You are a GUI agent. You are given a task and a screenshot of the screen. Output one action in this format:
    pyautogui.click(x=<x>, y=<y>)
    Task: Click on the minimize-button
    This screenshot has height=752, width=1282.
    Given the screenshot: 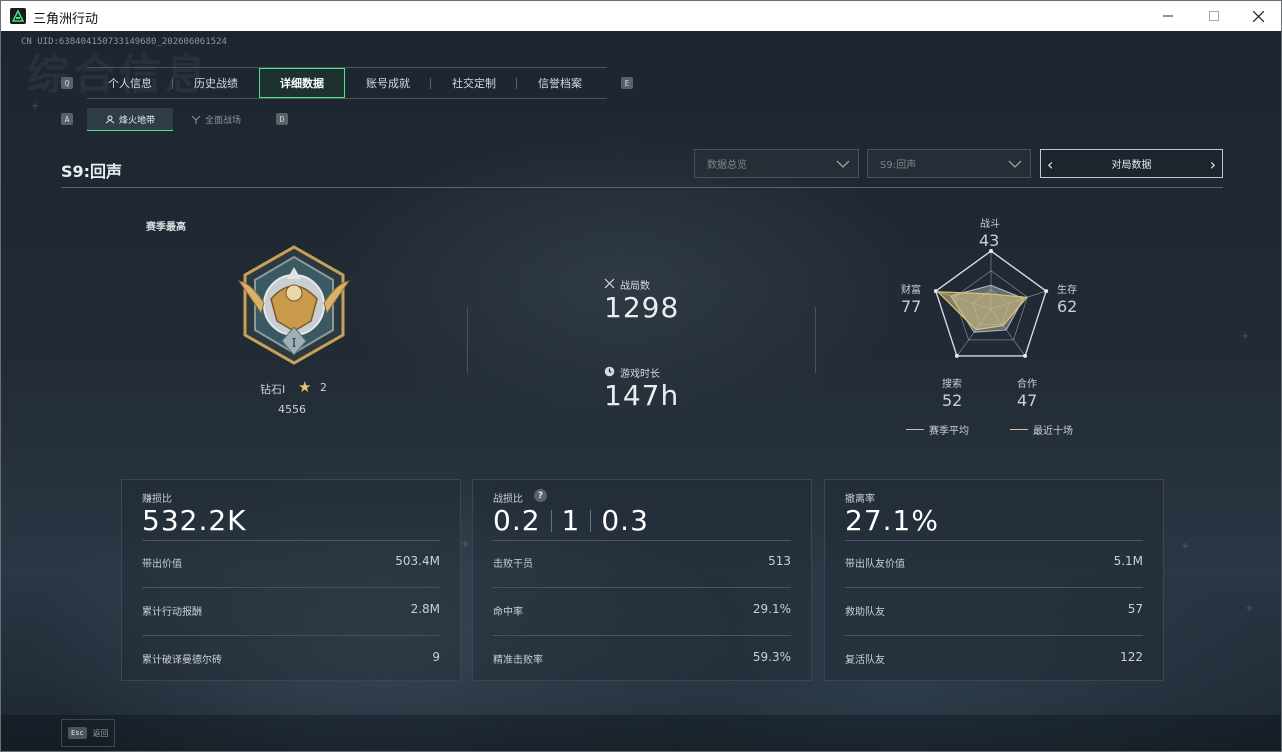 What is the action you would take?
    pyautogui.click(x=1168, y=16)
    